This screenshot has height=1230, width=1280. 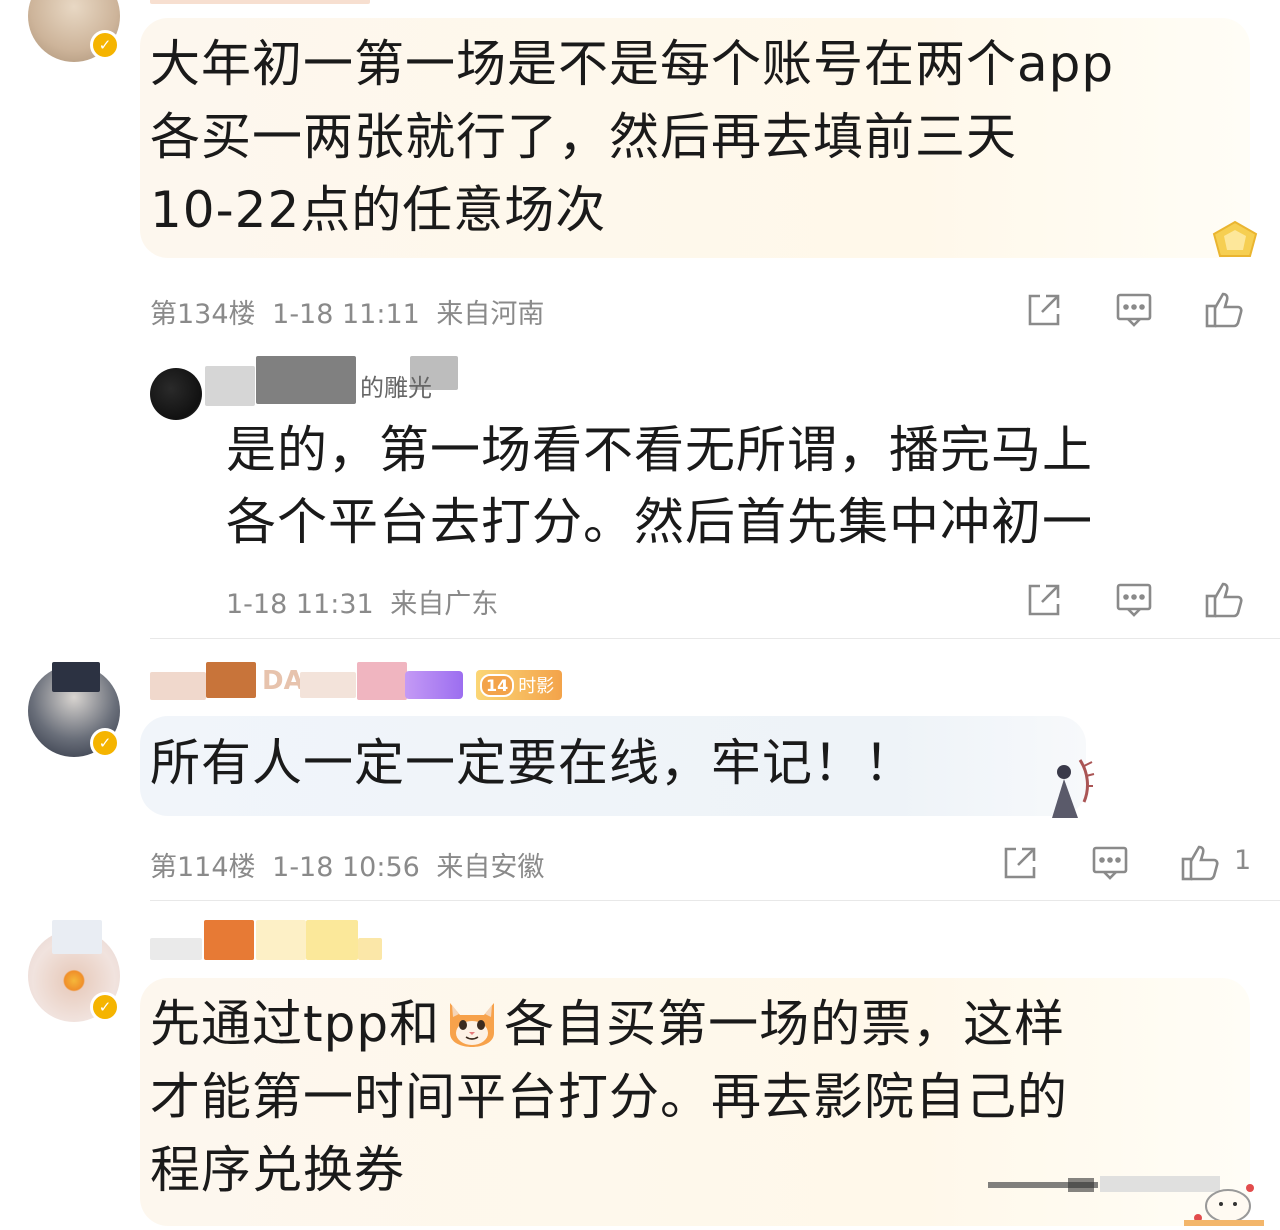 I want to click on location: 来自安徽, so click(x=490, y=867).